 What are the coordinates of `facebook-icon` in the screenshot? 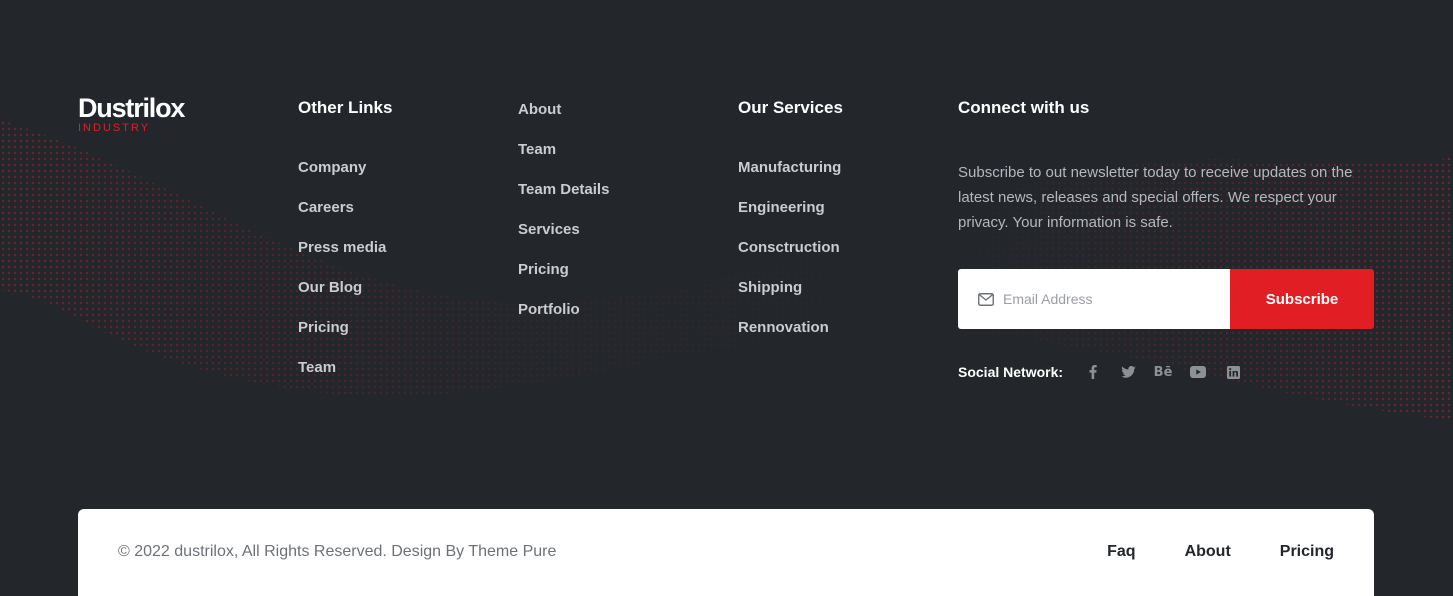 It's located at (1093, 372).